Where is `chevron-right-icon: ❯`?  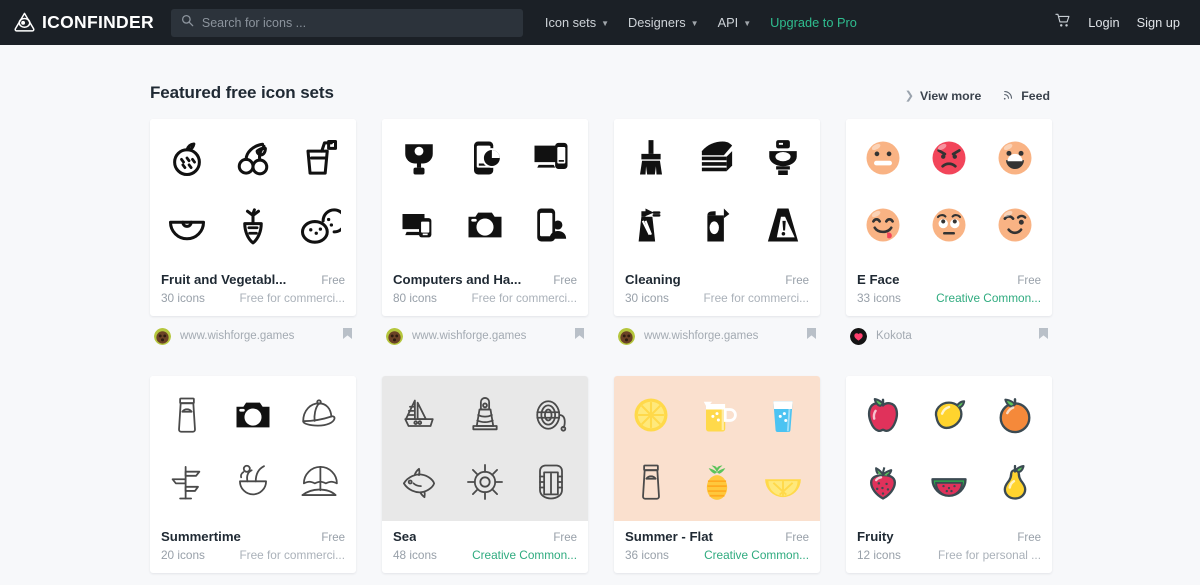
chevron-right-icon: ❯ is located at coordinates (909, 96).